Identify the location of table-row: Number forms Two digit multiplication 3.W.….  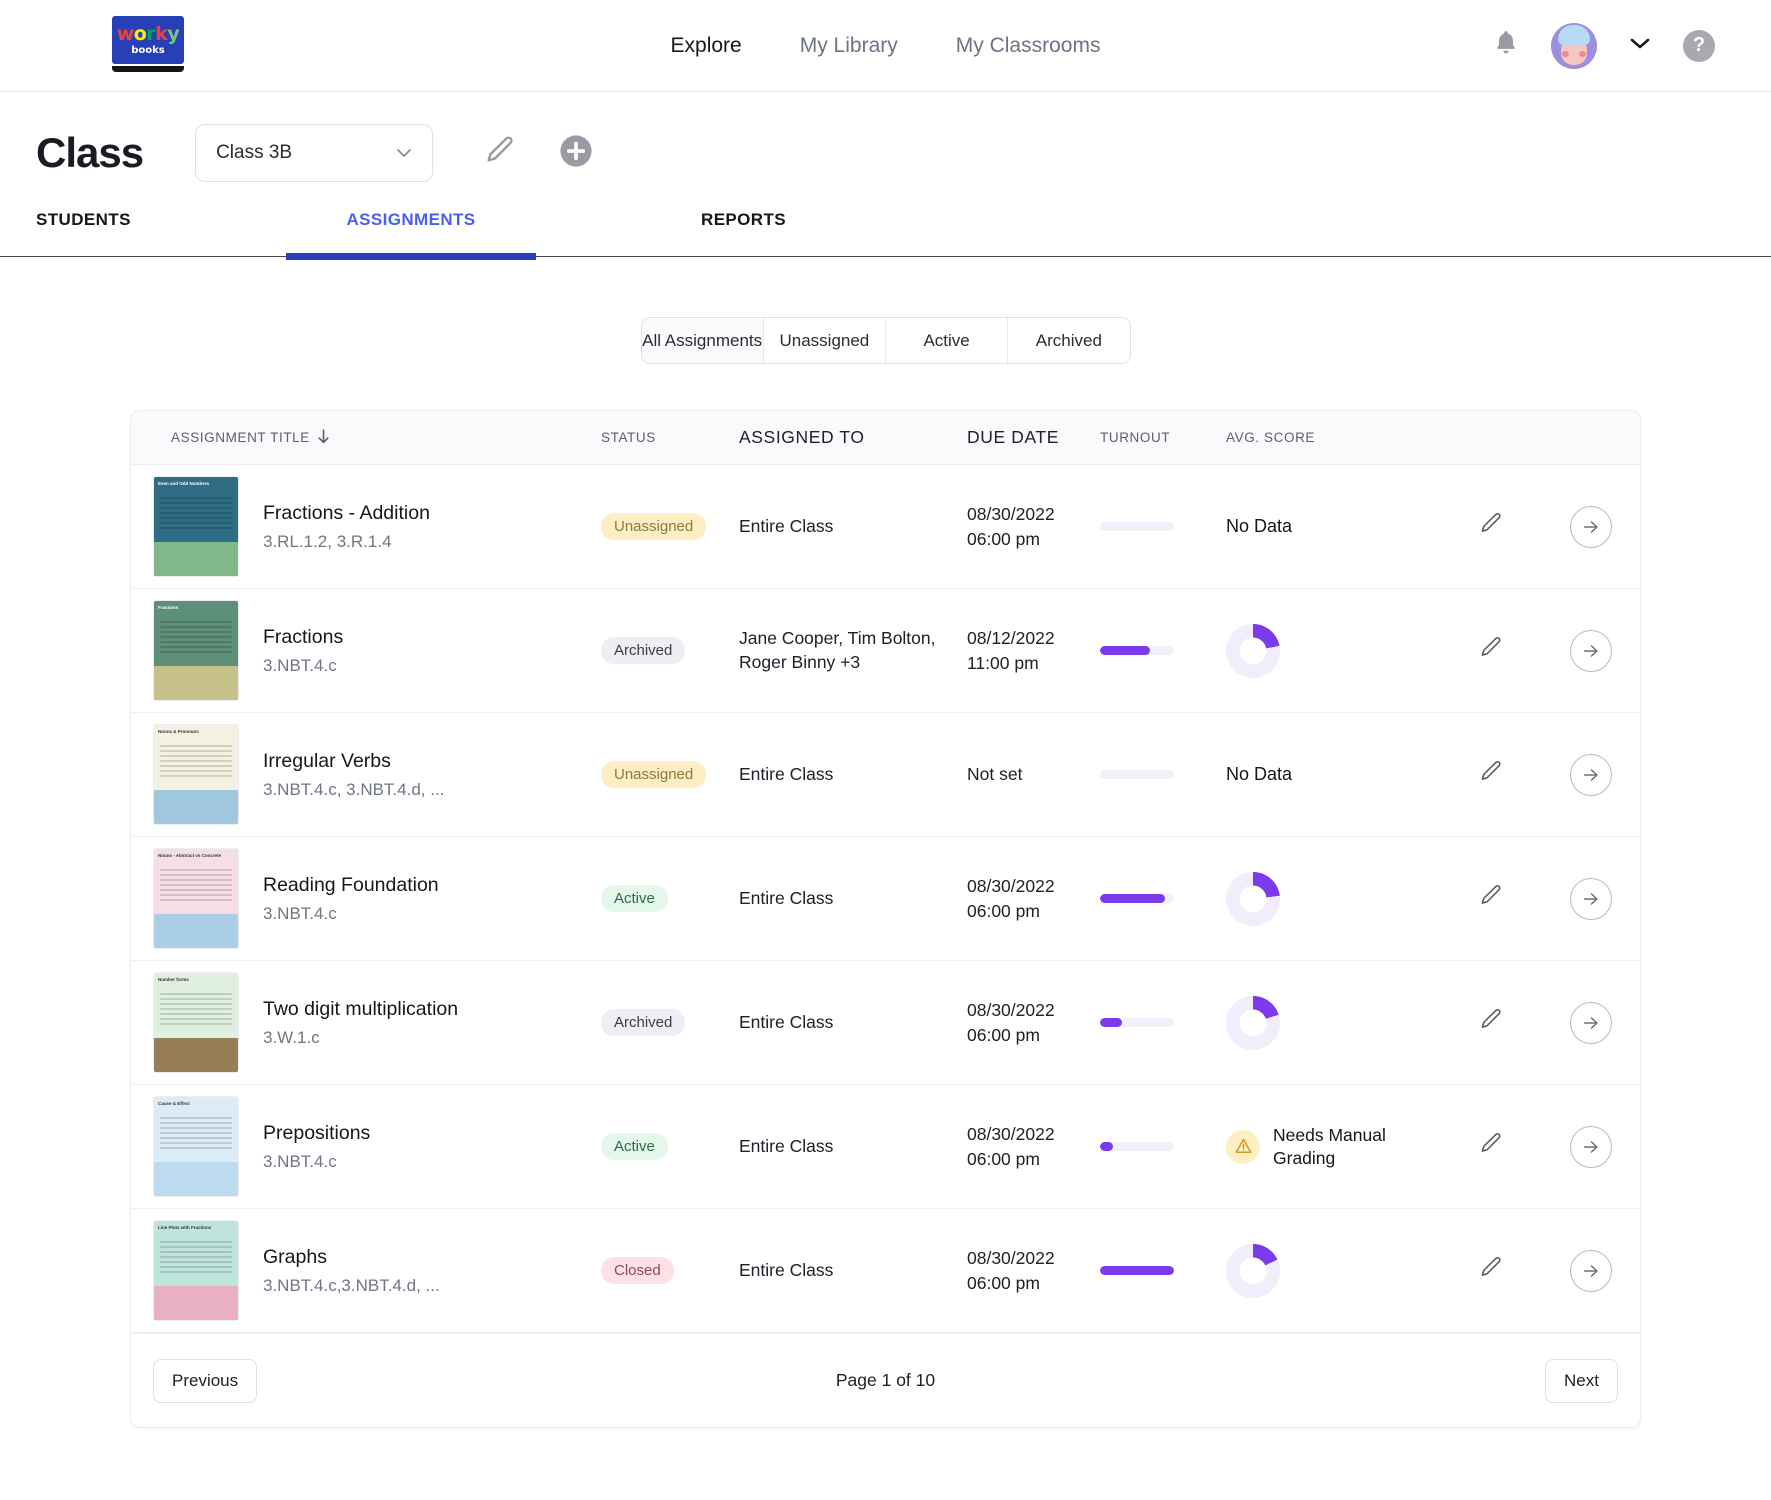
(885, 1023).